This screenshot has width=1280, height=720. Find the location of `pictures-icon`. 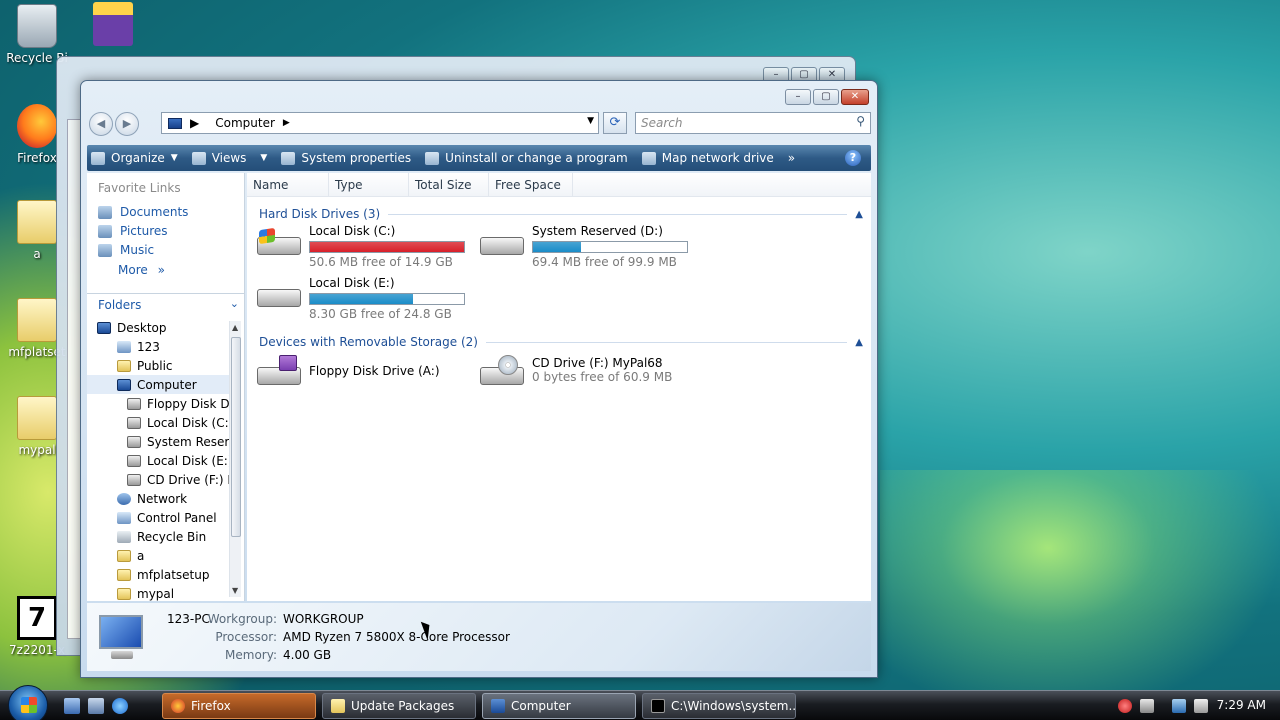

pictures-icon is located at coordinates (105, 231).